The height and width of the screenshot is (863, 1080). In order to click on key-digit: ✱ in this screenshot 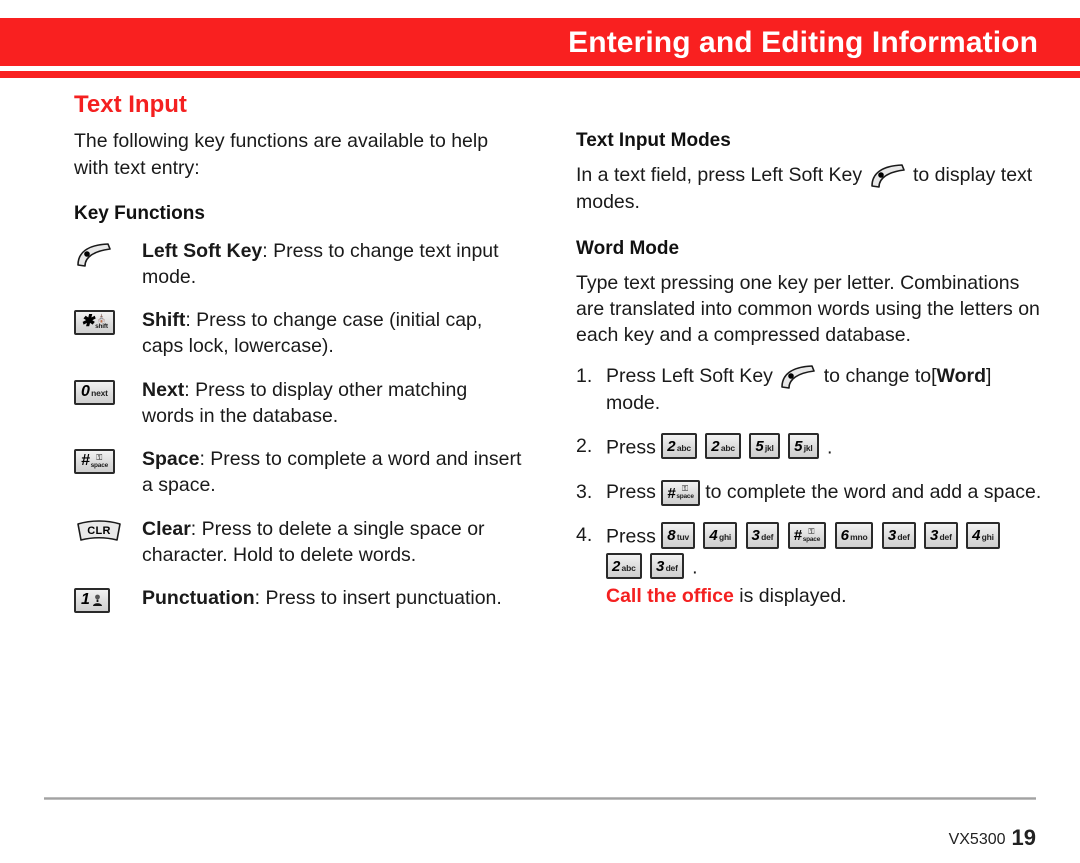, I will do `click(88, 322)`.